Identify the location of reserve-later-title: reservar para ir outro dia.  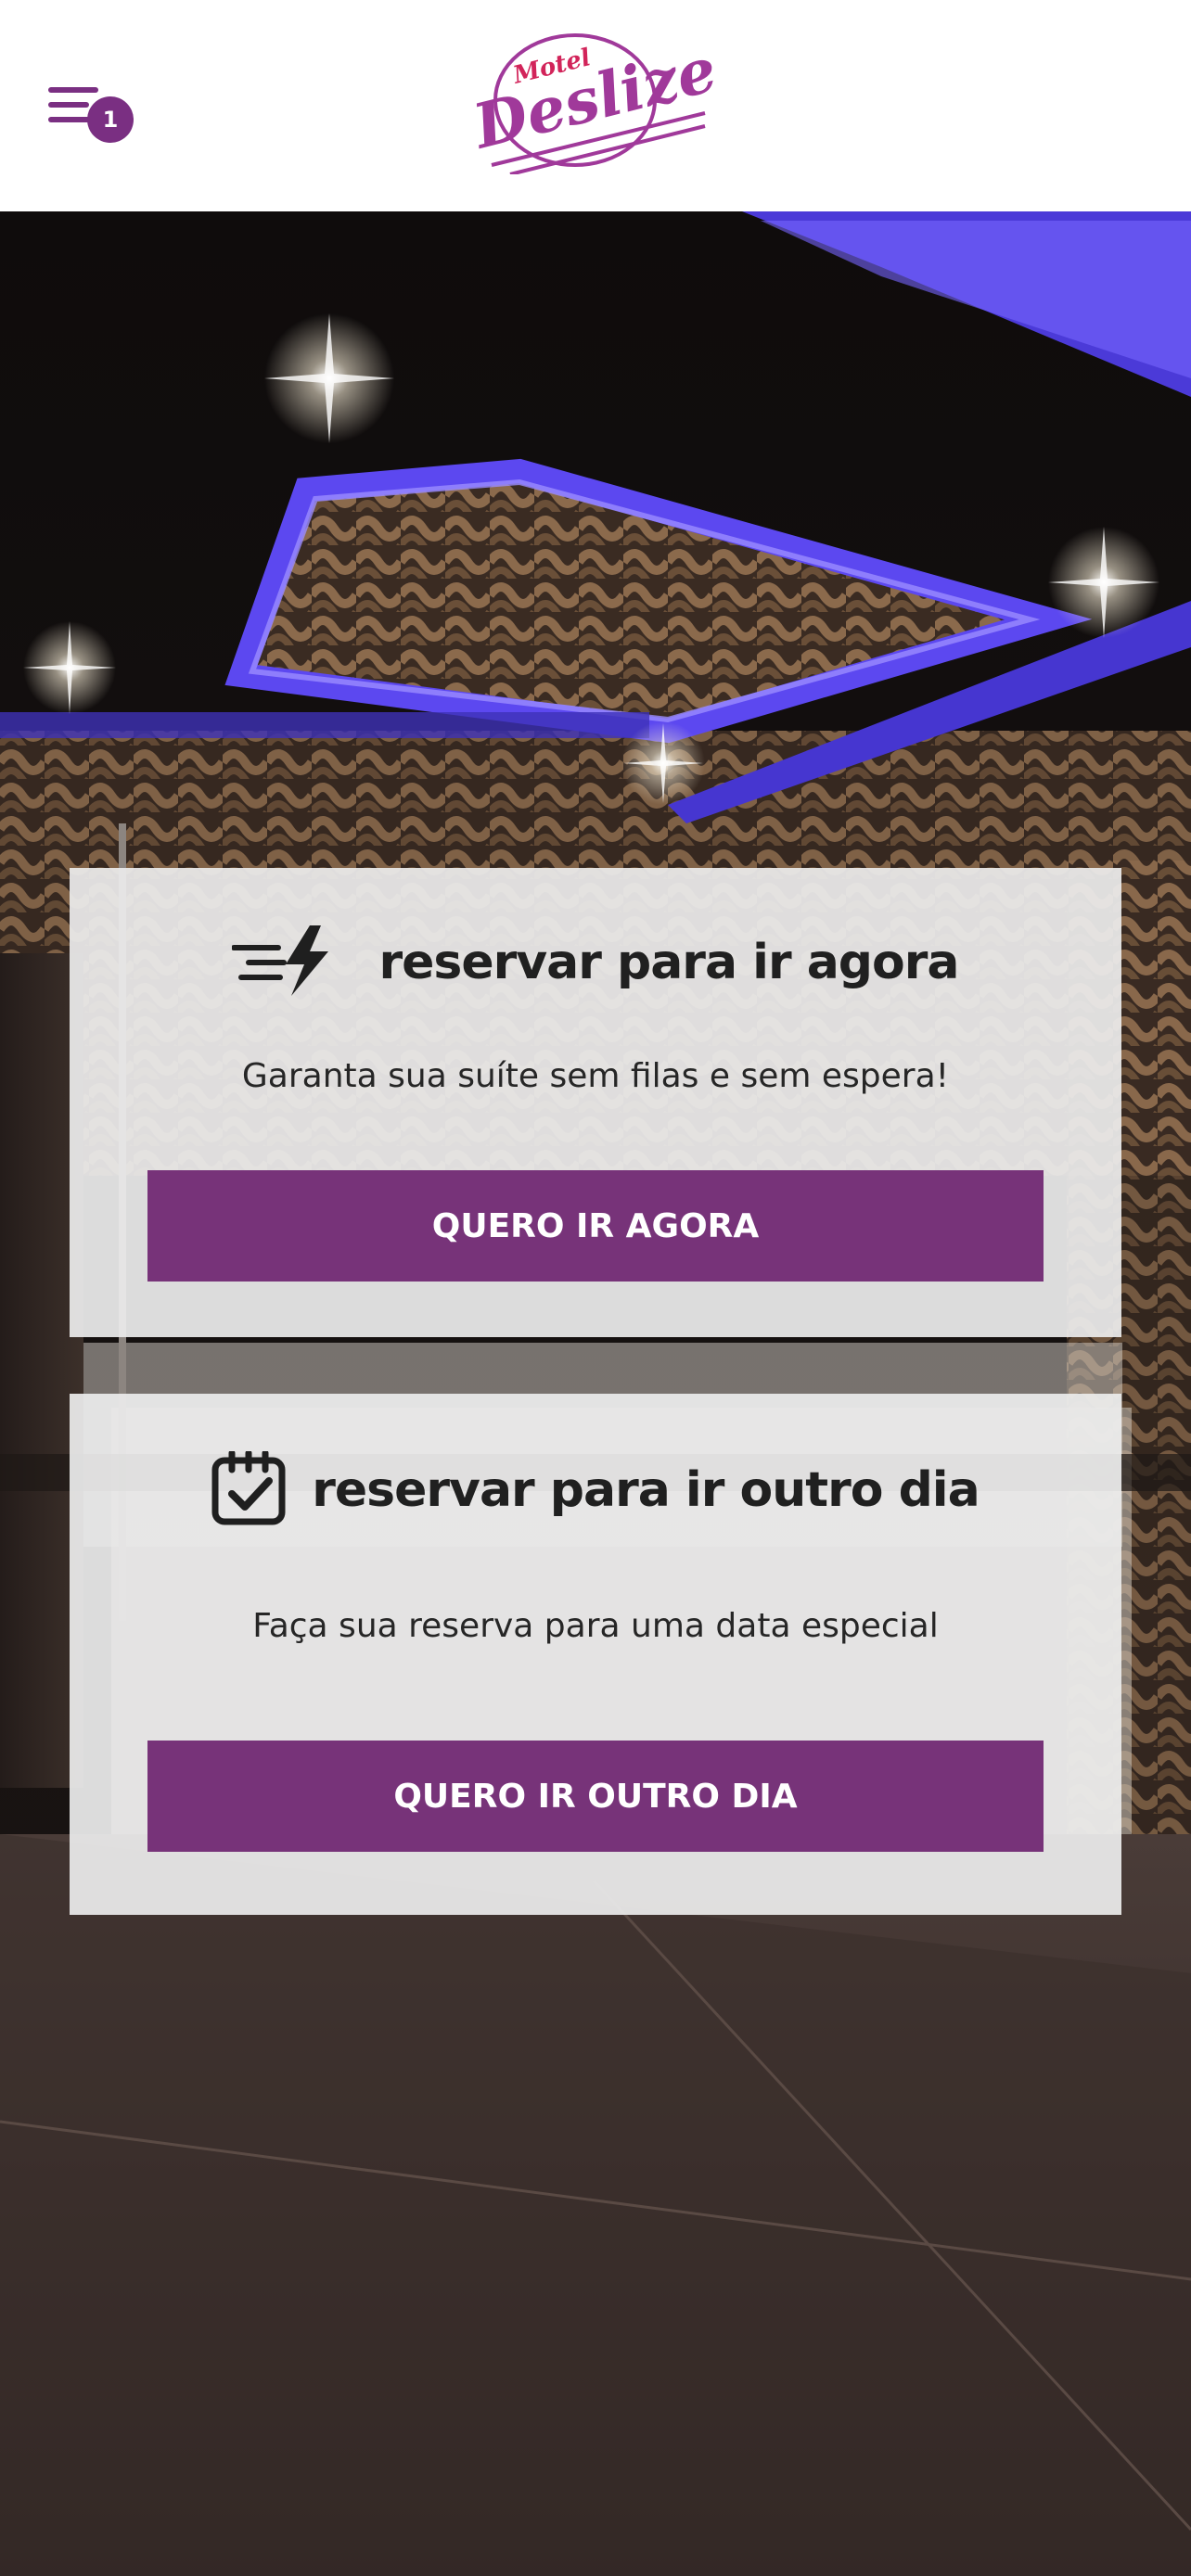
(646, 1490).